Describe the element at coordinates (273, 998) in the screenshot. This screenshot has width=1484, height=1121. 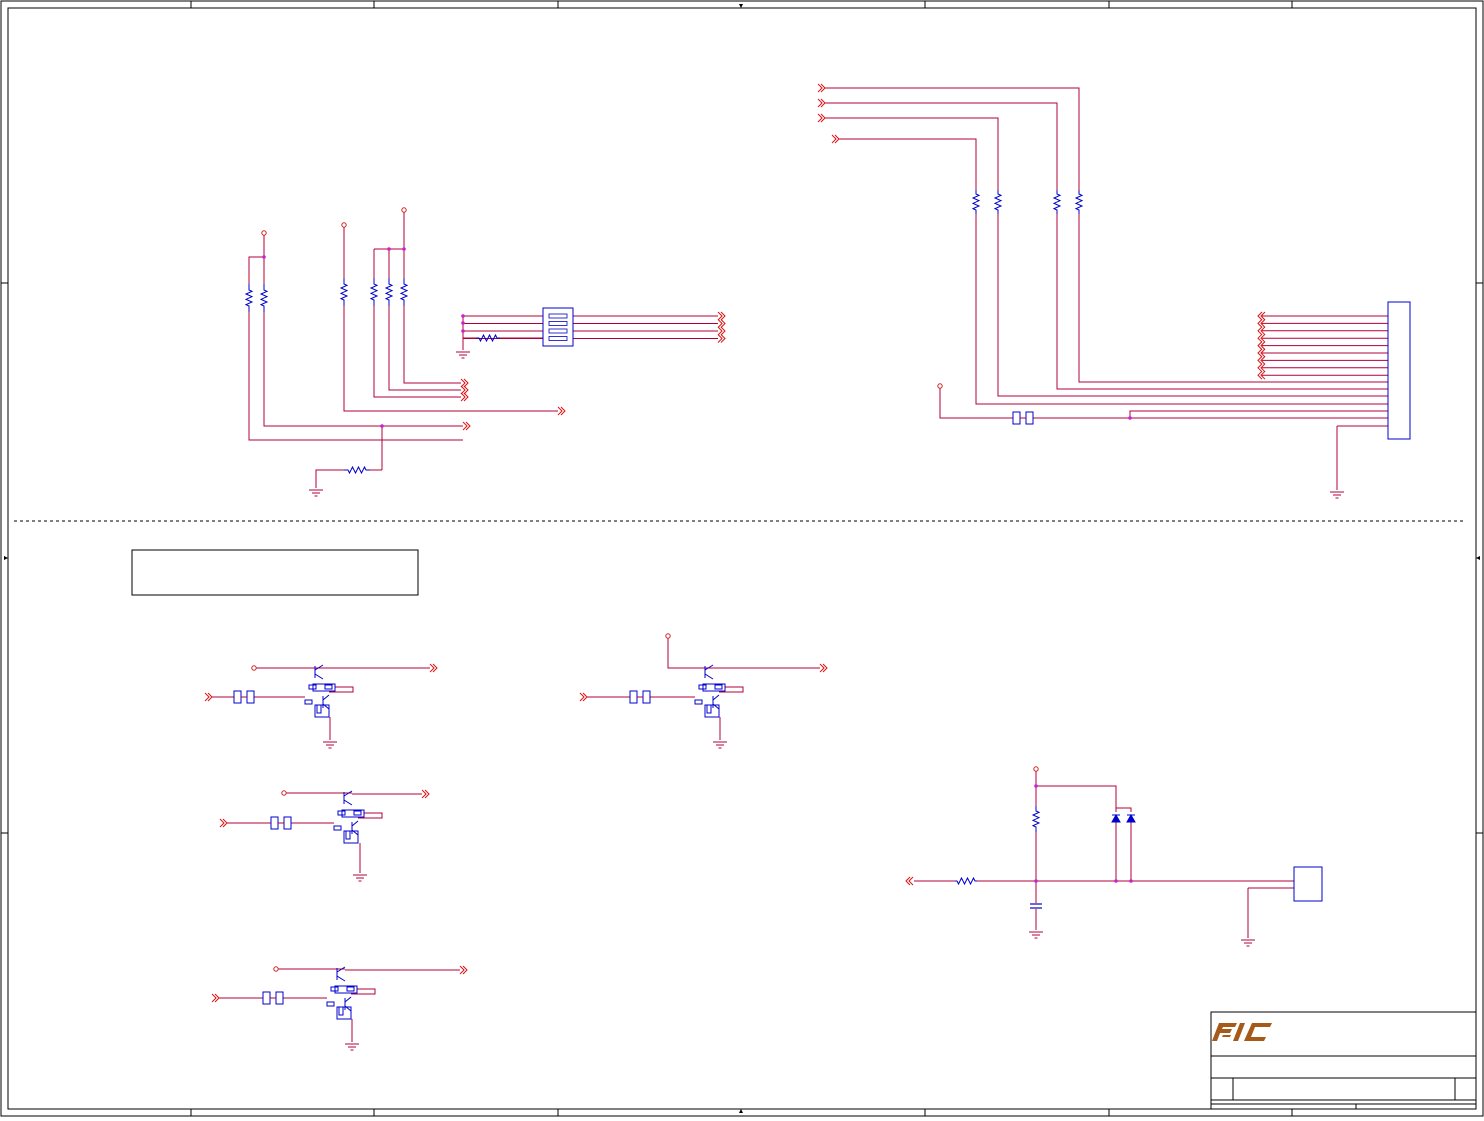
I see `jumper-icon` at that location.